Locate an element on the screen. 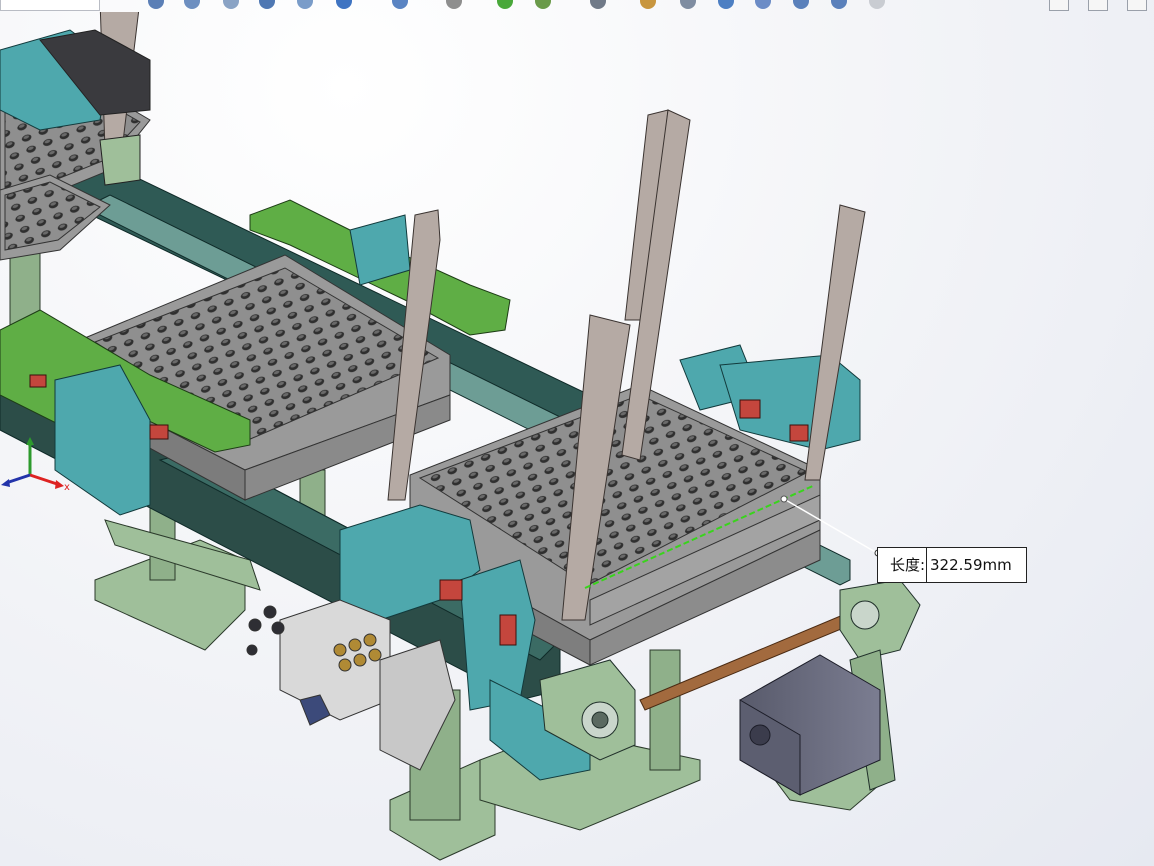 The image size is (1154, 866). roll-view-icon is located at coordinates (763, 6).